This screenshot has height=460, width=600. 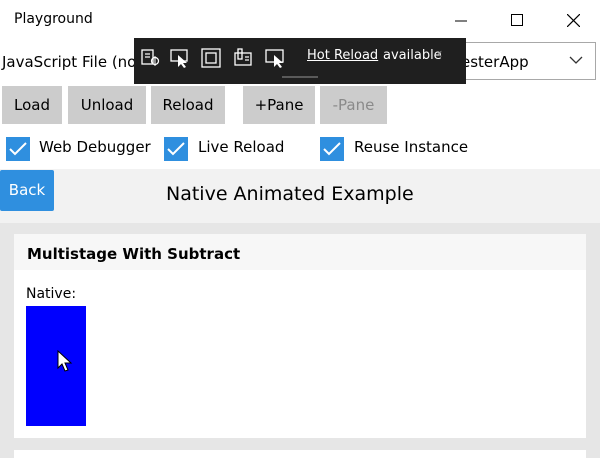 I want to click on display-layout-adorners-icon, so click(x=211, y=58).